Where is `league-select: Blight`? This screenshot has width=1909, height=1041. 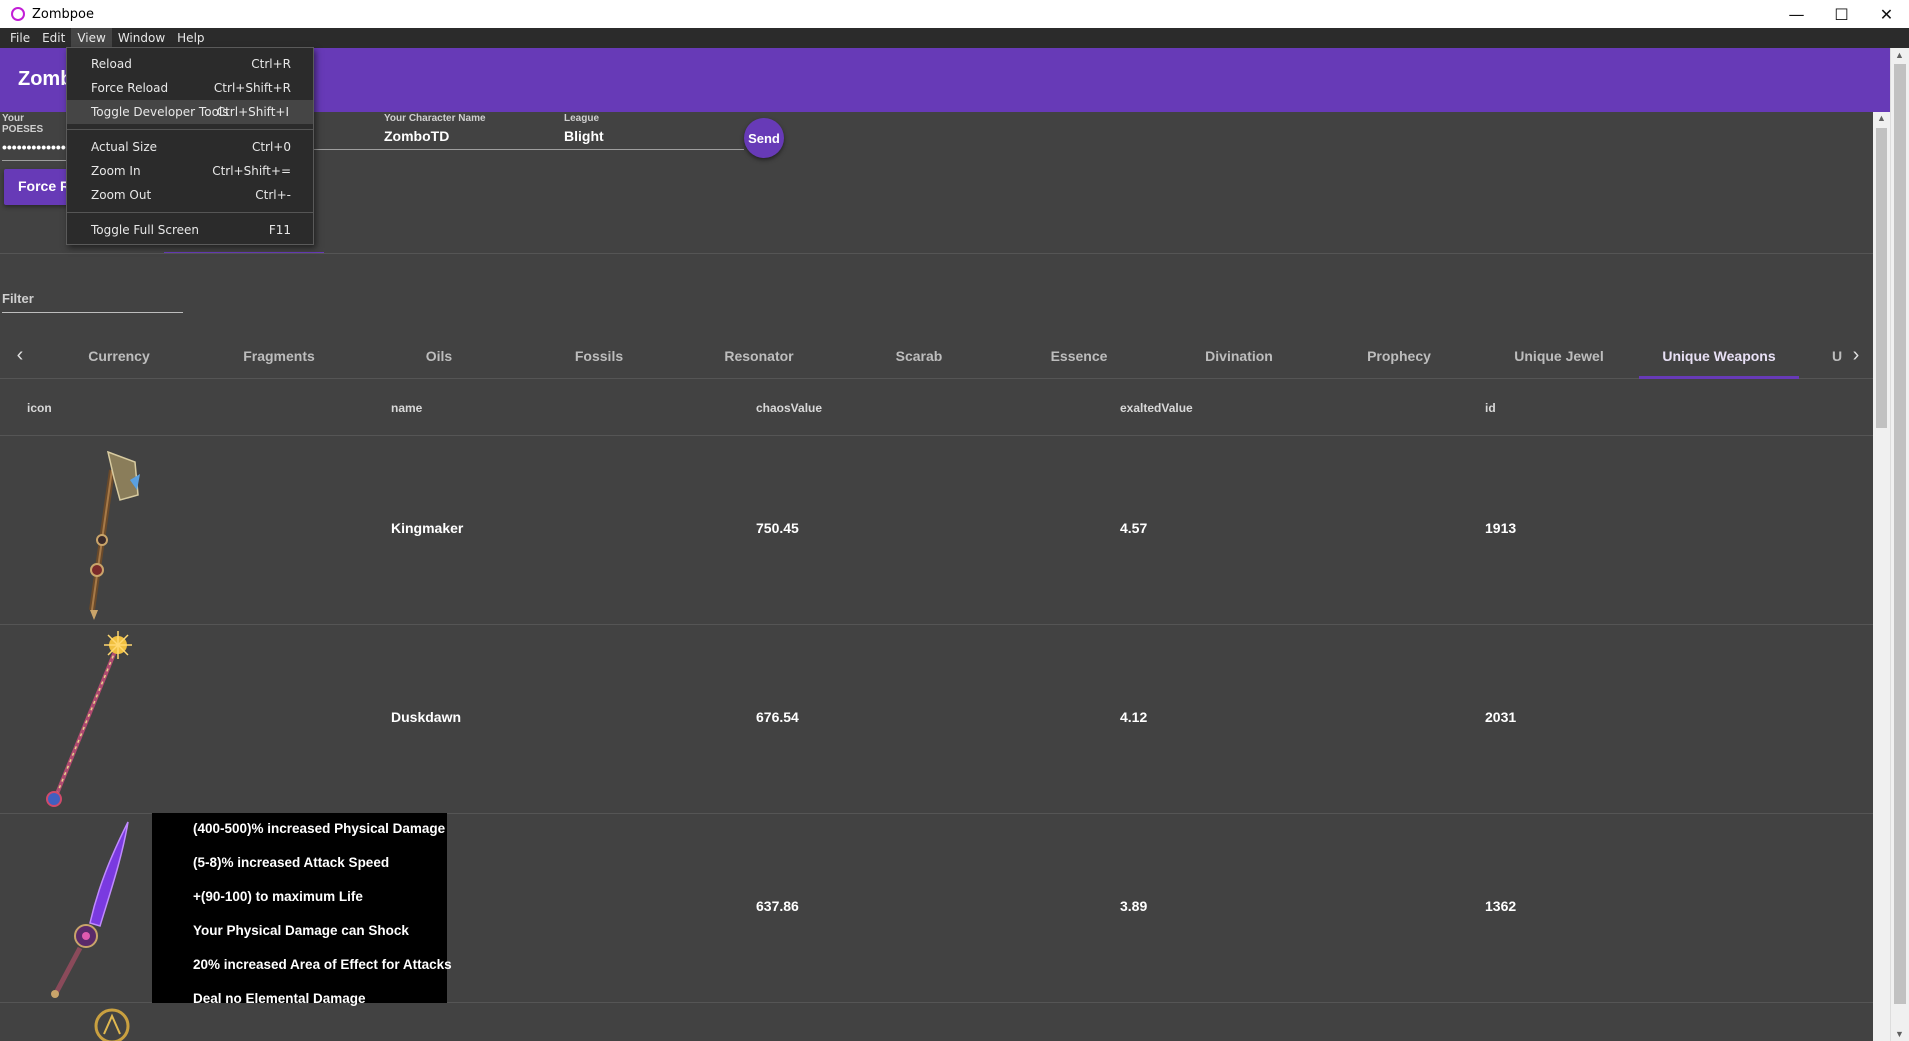 league-select: Blight is located at coordinates (654, 139).